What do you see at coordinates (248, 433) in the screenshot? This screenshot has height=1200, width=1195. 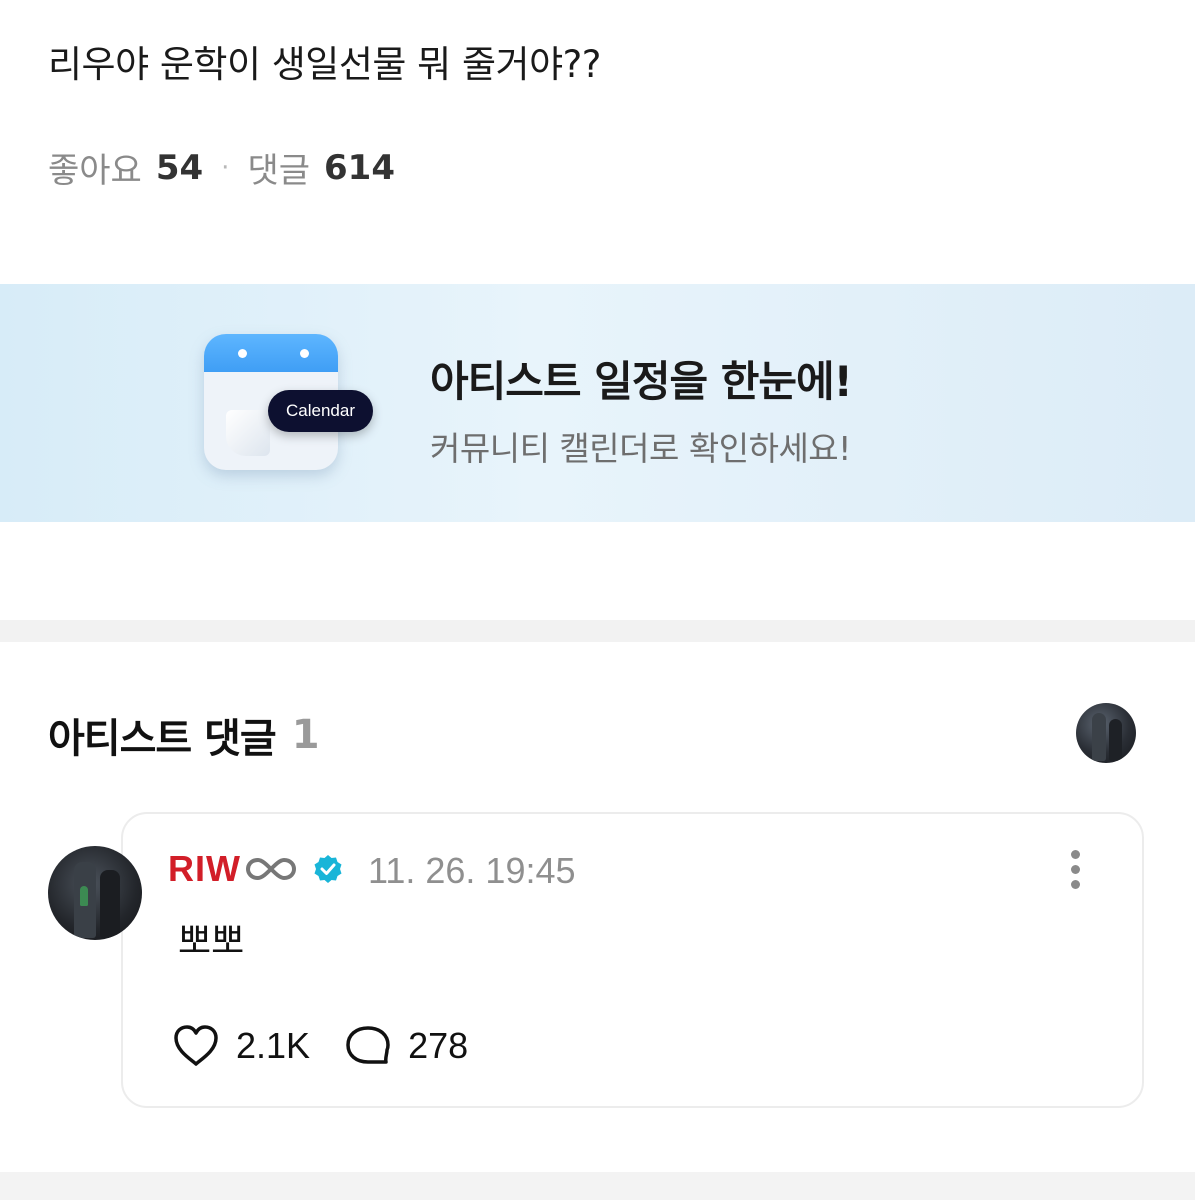 I see `calendar-page-fold` at bounding box center [248, 433].